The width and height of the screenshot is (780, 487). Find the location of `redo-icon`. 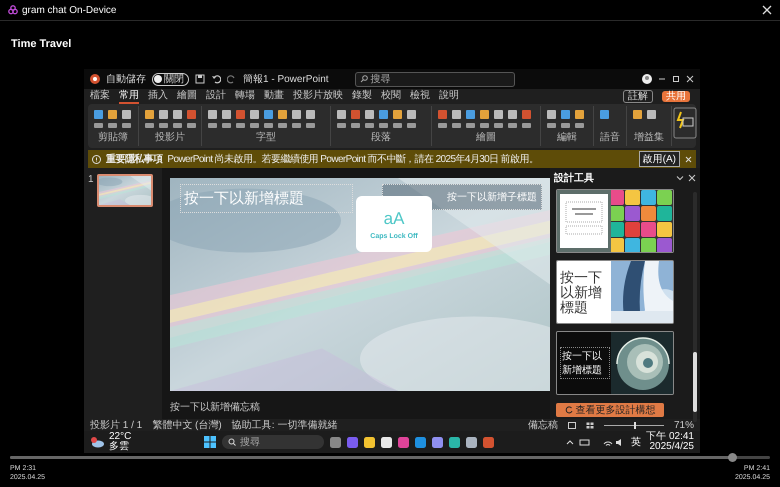

redo-icon is located at coordinates (232, 79).